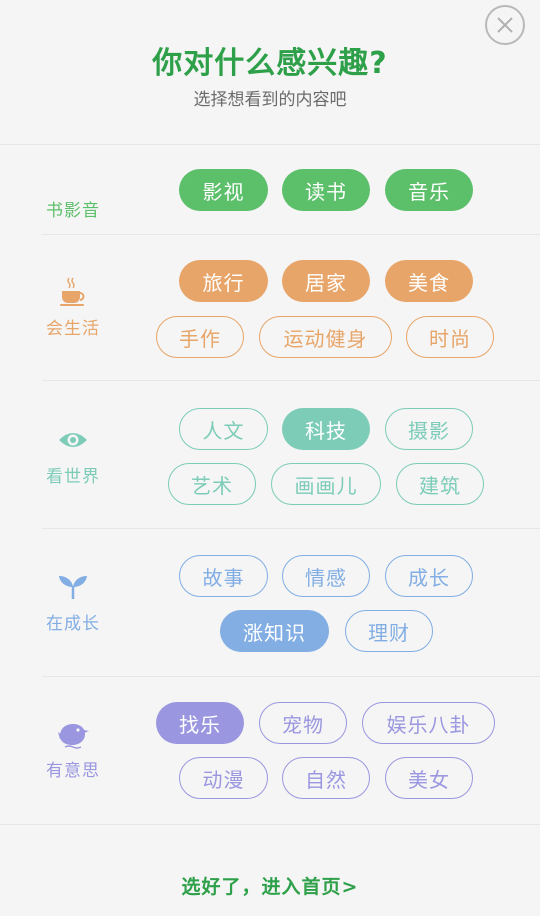  What do you see at coordinates (429, 281) in the screenshot?
I see `interest-tag: 美食` at bounding box center [429, 281].